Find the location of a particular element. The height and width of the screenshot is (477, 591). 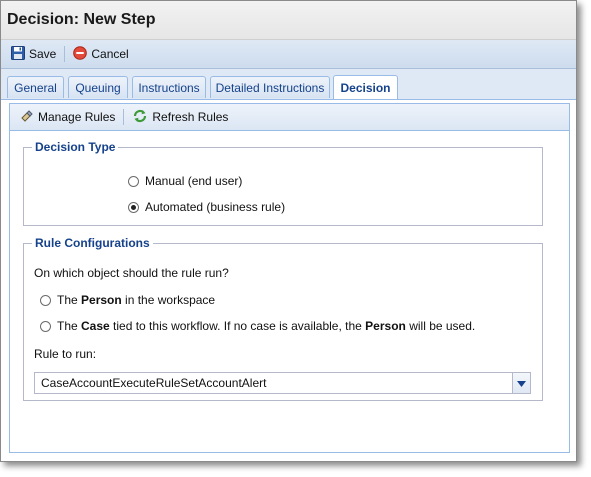

tab-general: General is located at coordinates (35, 87).